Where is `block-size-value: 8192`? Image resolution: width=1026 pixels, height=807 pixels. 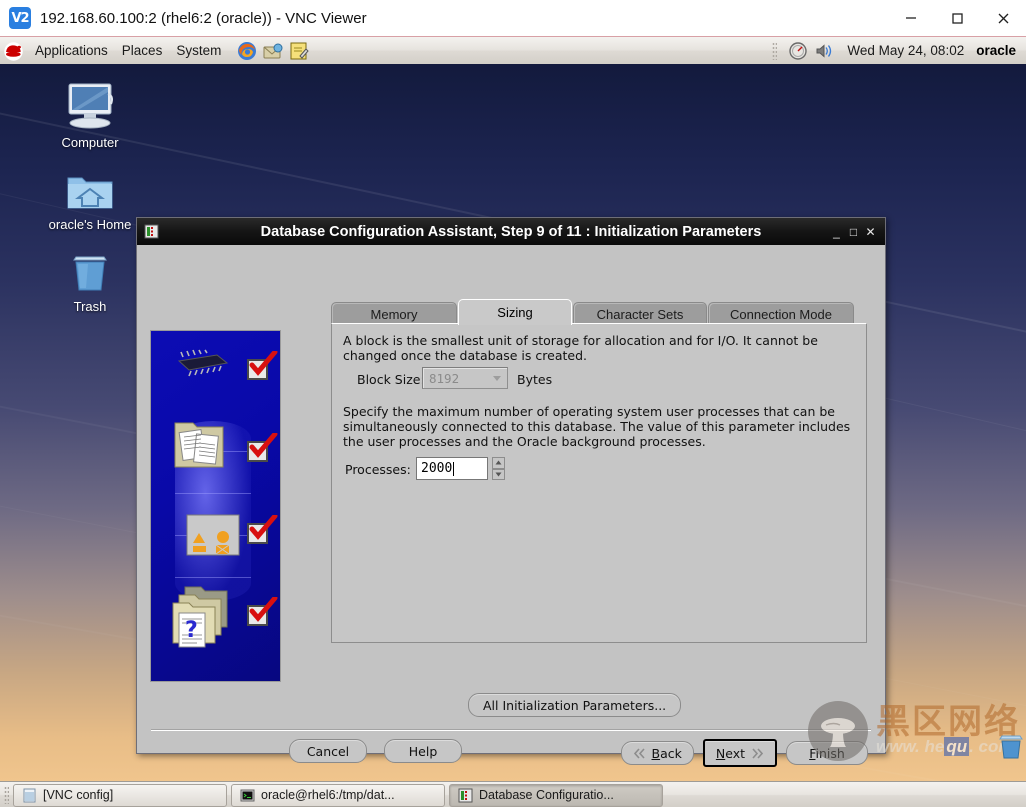
block-size-value: 8192 is located at coordinates (444, 378).